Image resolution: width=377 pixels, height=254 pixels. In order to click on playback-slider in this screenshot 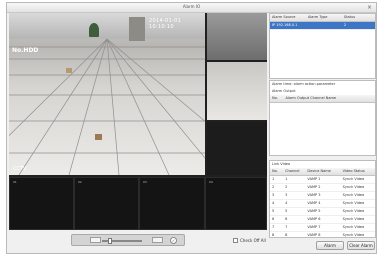, I will do `click(122, 241)`.